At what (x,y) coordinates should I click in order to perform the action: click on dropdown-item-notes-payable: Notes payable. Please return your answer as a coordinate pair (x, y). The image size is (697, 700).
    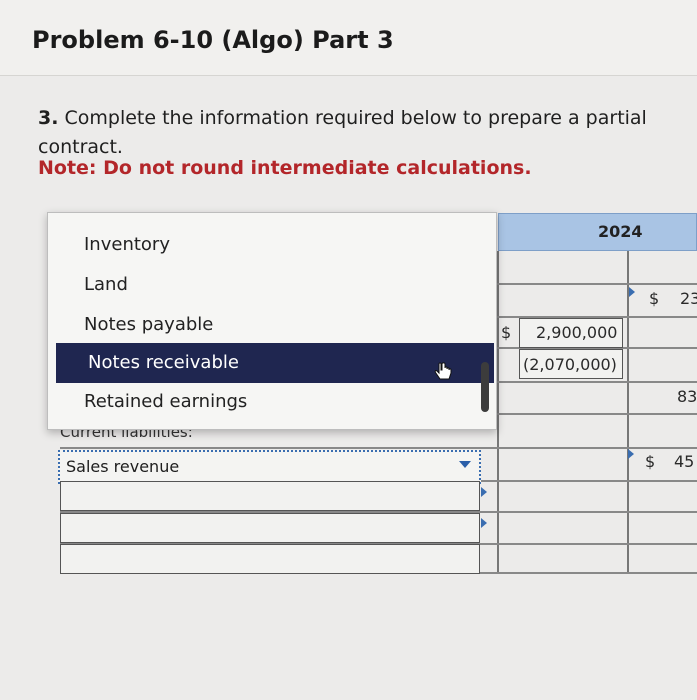
    Looking at the image, I should click on (269, 325).